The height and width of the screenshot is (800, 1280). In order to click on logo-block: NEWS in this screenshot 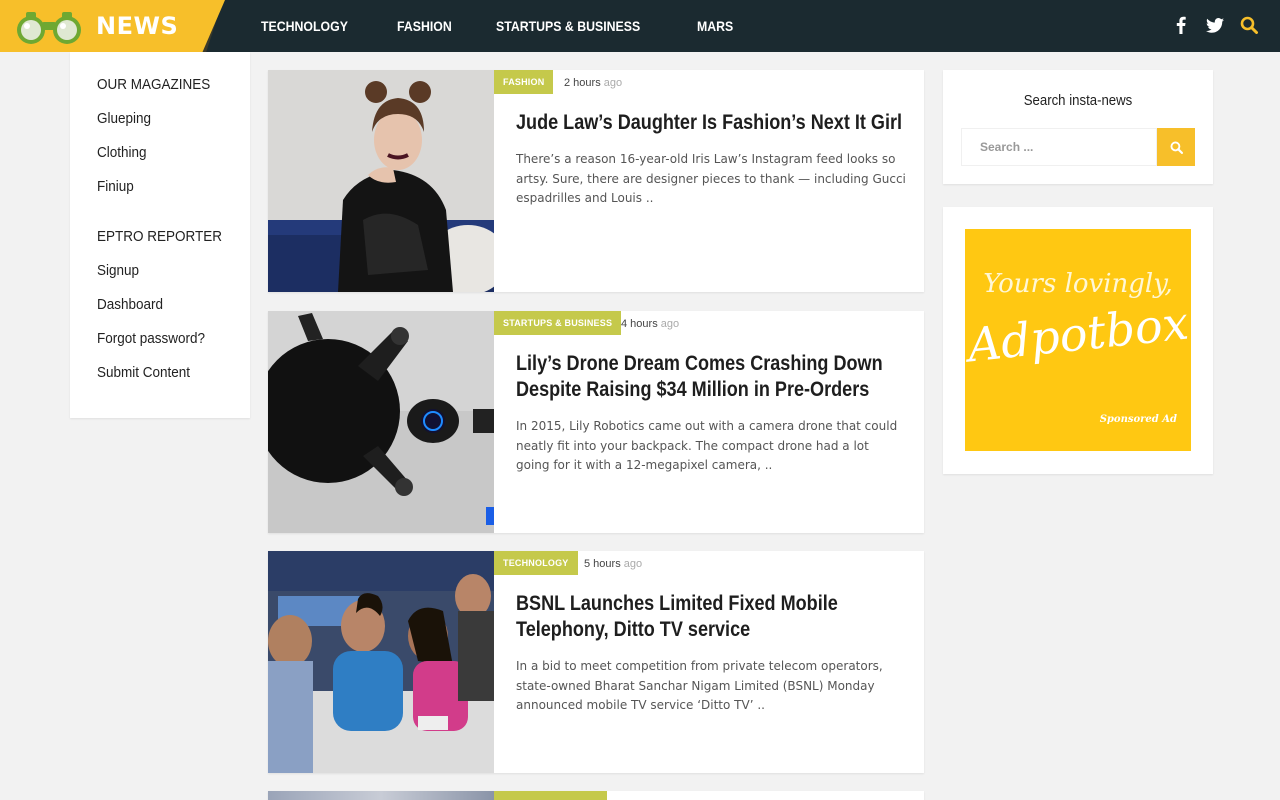, I will do `click(112, 26)`.